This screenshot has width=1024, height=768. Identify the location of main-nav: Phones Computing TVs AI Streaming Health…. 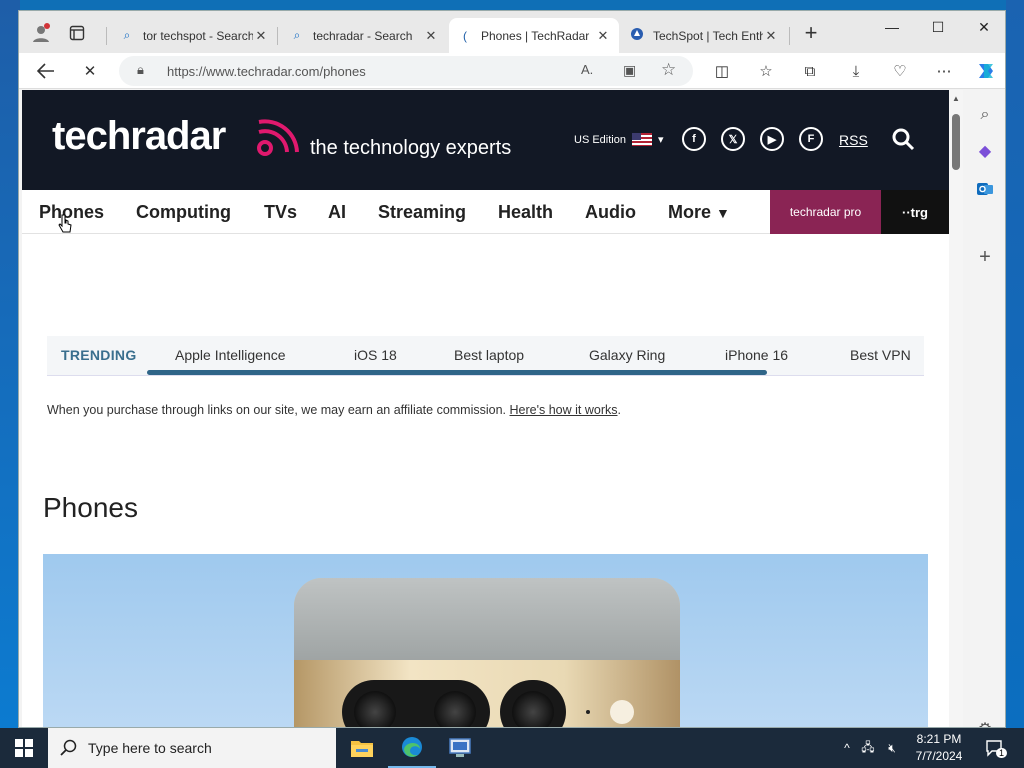
(485, 212).